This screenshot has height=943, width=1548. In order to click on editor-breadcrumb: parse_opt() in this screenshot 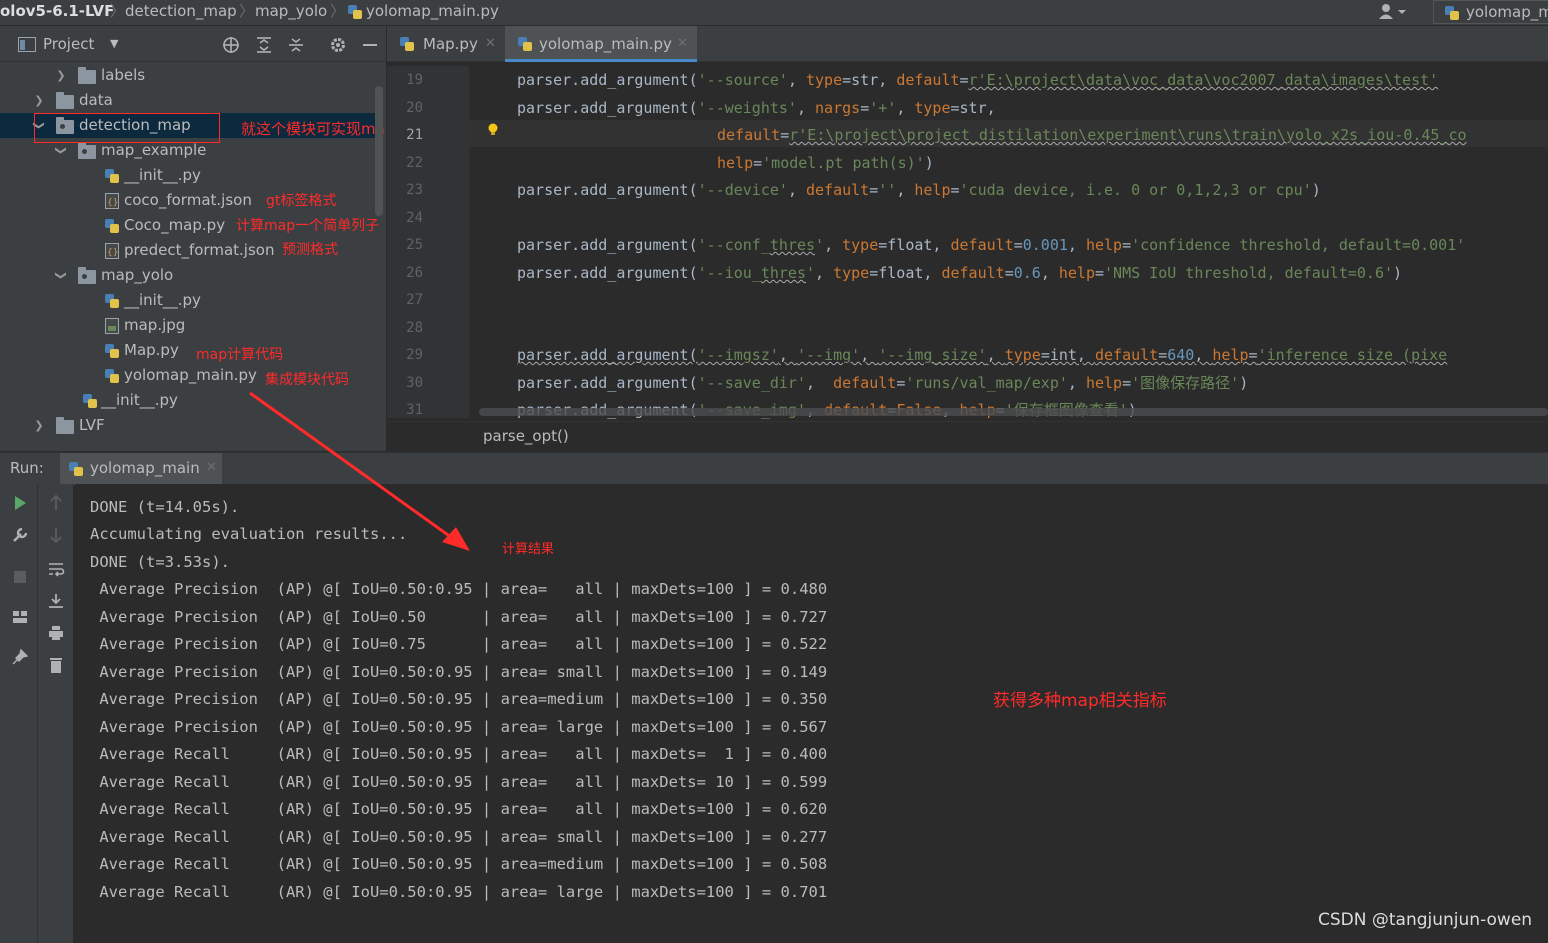, I will do `click(967, 436)`.